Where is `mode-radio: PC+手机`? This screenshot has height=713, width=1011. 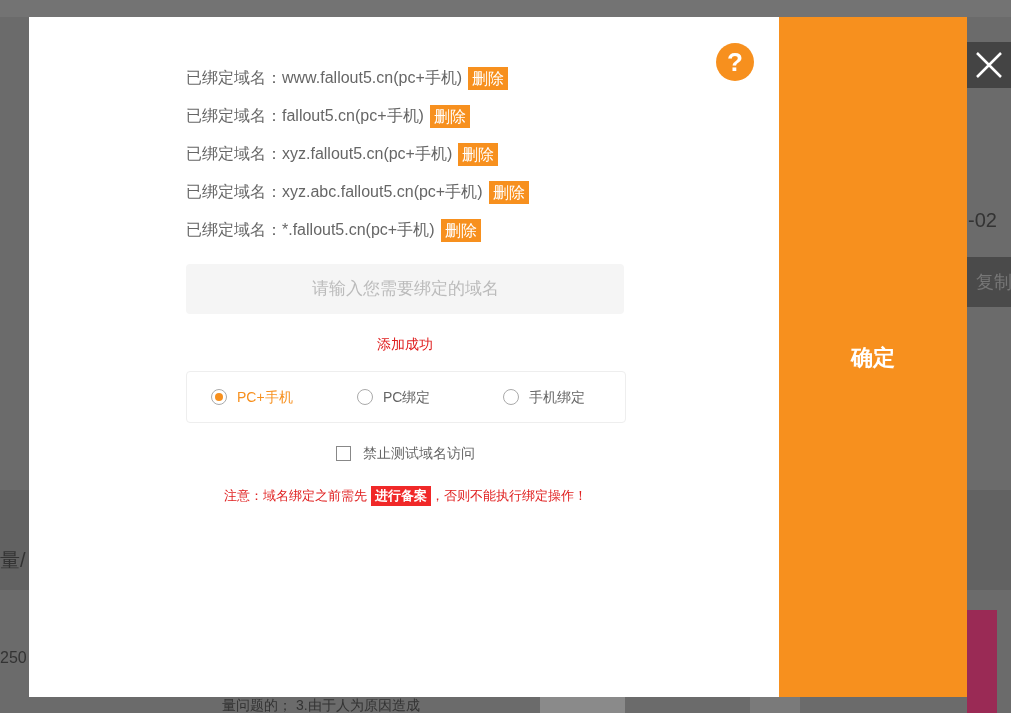
mode-radio: PC+手机 is located at coordinates (260, 397).